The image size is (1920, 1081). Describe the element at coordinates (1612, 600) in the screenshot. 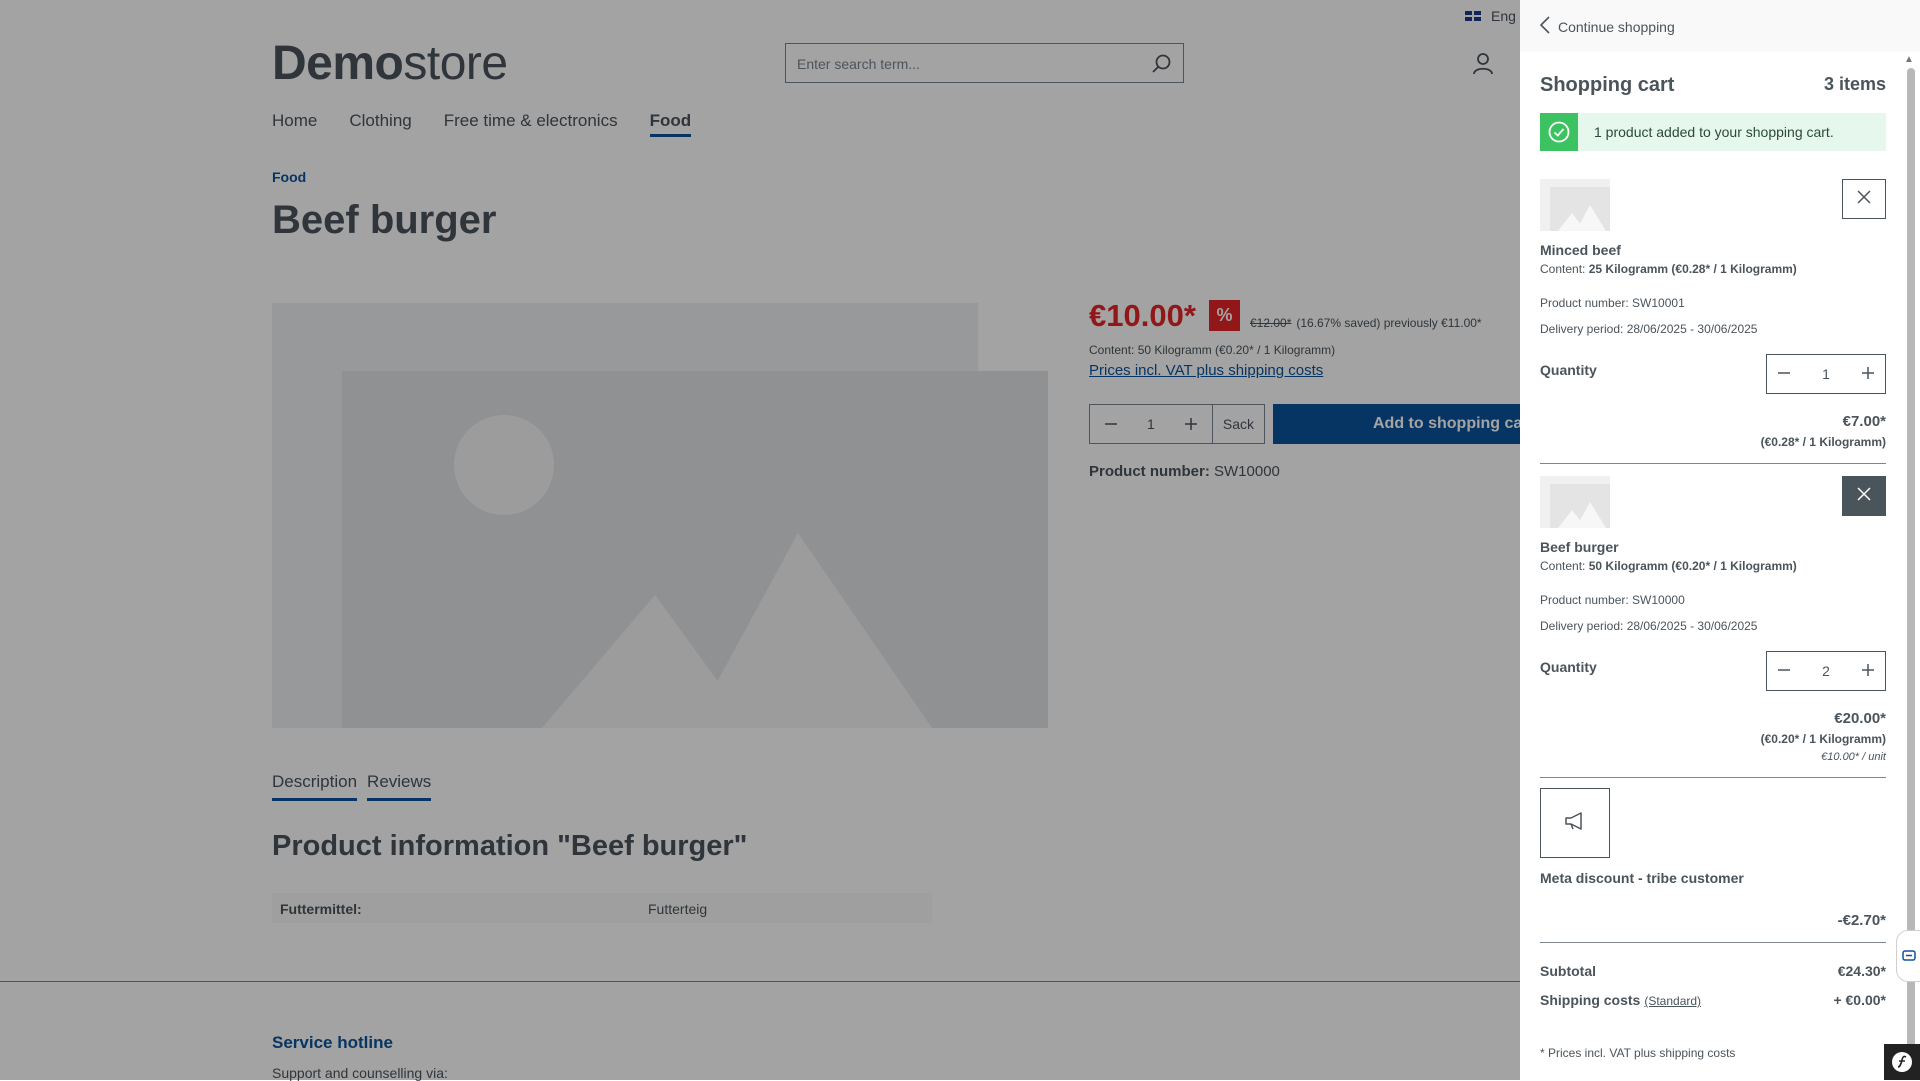

I see `cart-item-product-number: Product number: SW10000` at that location.